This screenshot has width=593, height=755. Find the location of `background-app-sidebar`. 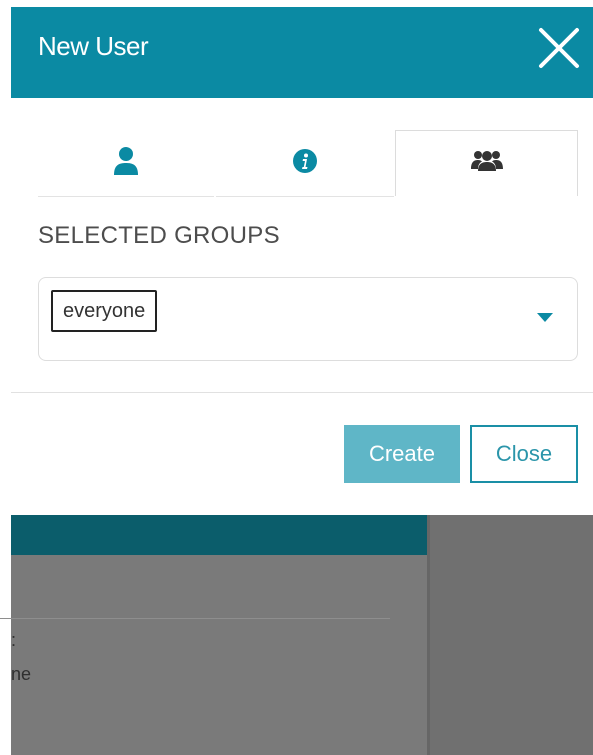

background-app-sidebar is located at coordinates (510, 635).